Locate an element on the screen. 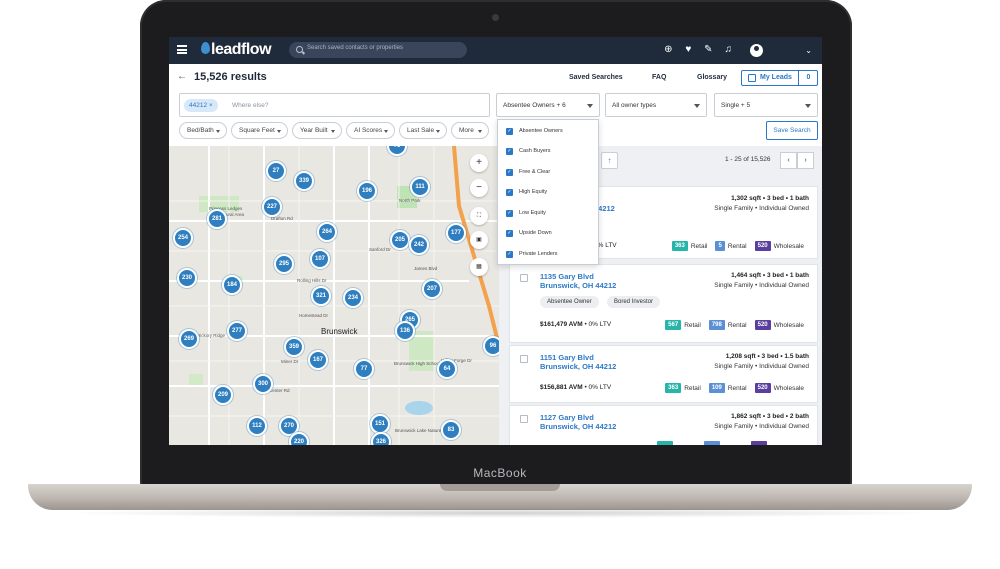 This screenshot has height=569, width=1000. my-leads-button: My Leads 0 is located at coordinates (779, 78).